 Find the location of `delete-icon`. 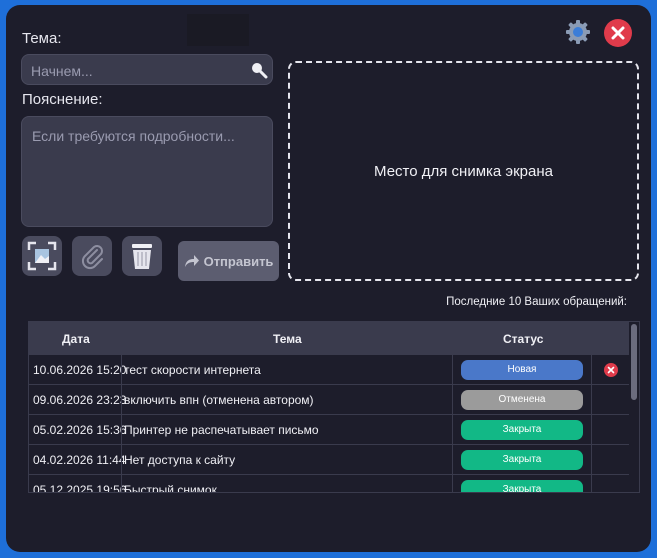

delete-icon is located at coordinates (611, 370).